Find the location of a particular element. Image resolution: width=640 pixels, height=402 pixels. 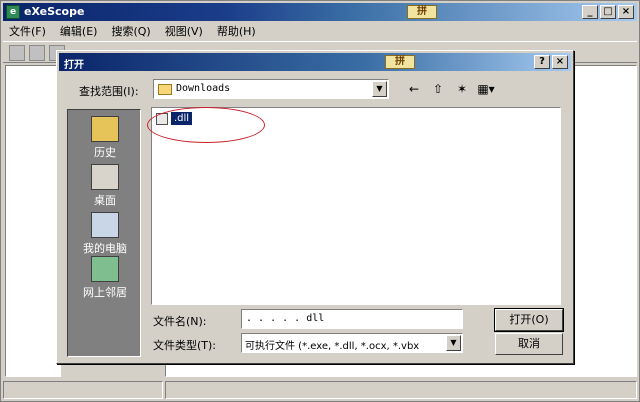

place-history: 历史 is located at coordinates (105, 138).